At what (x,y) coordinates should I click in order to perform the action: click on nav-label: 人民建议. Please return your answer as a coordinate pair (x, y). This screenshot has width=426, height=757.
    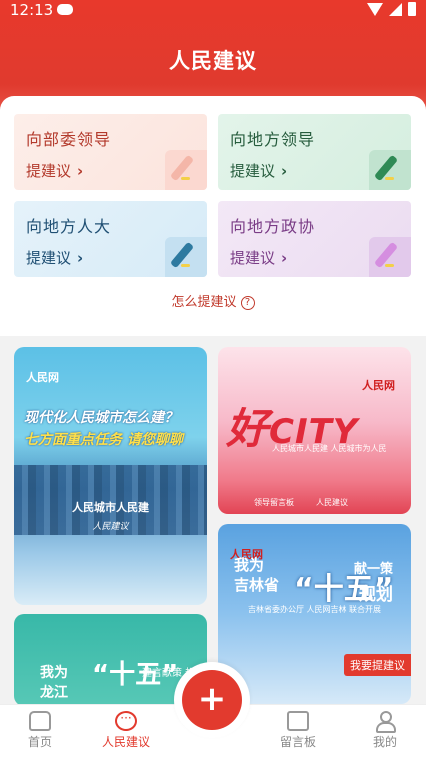
    Looking at the image, I should click on (125, 742).